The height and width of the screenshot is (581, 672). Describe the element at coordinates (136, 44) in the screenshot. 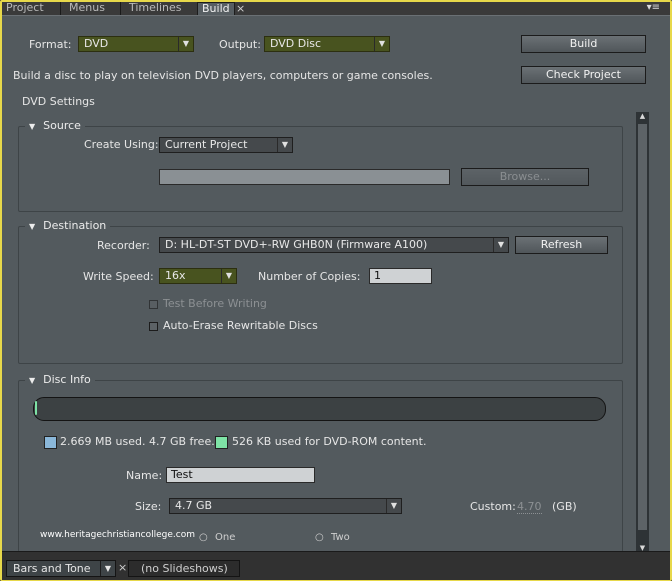

I see `format-dropdown: DVD ▼` at that location.